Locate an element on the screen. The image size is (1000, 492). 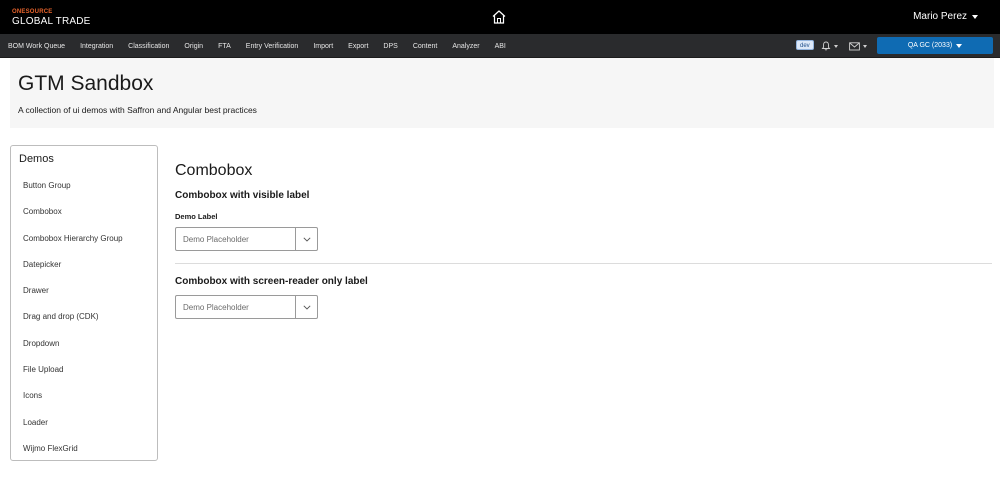
messages-menu is located at coordinates (858, 46).